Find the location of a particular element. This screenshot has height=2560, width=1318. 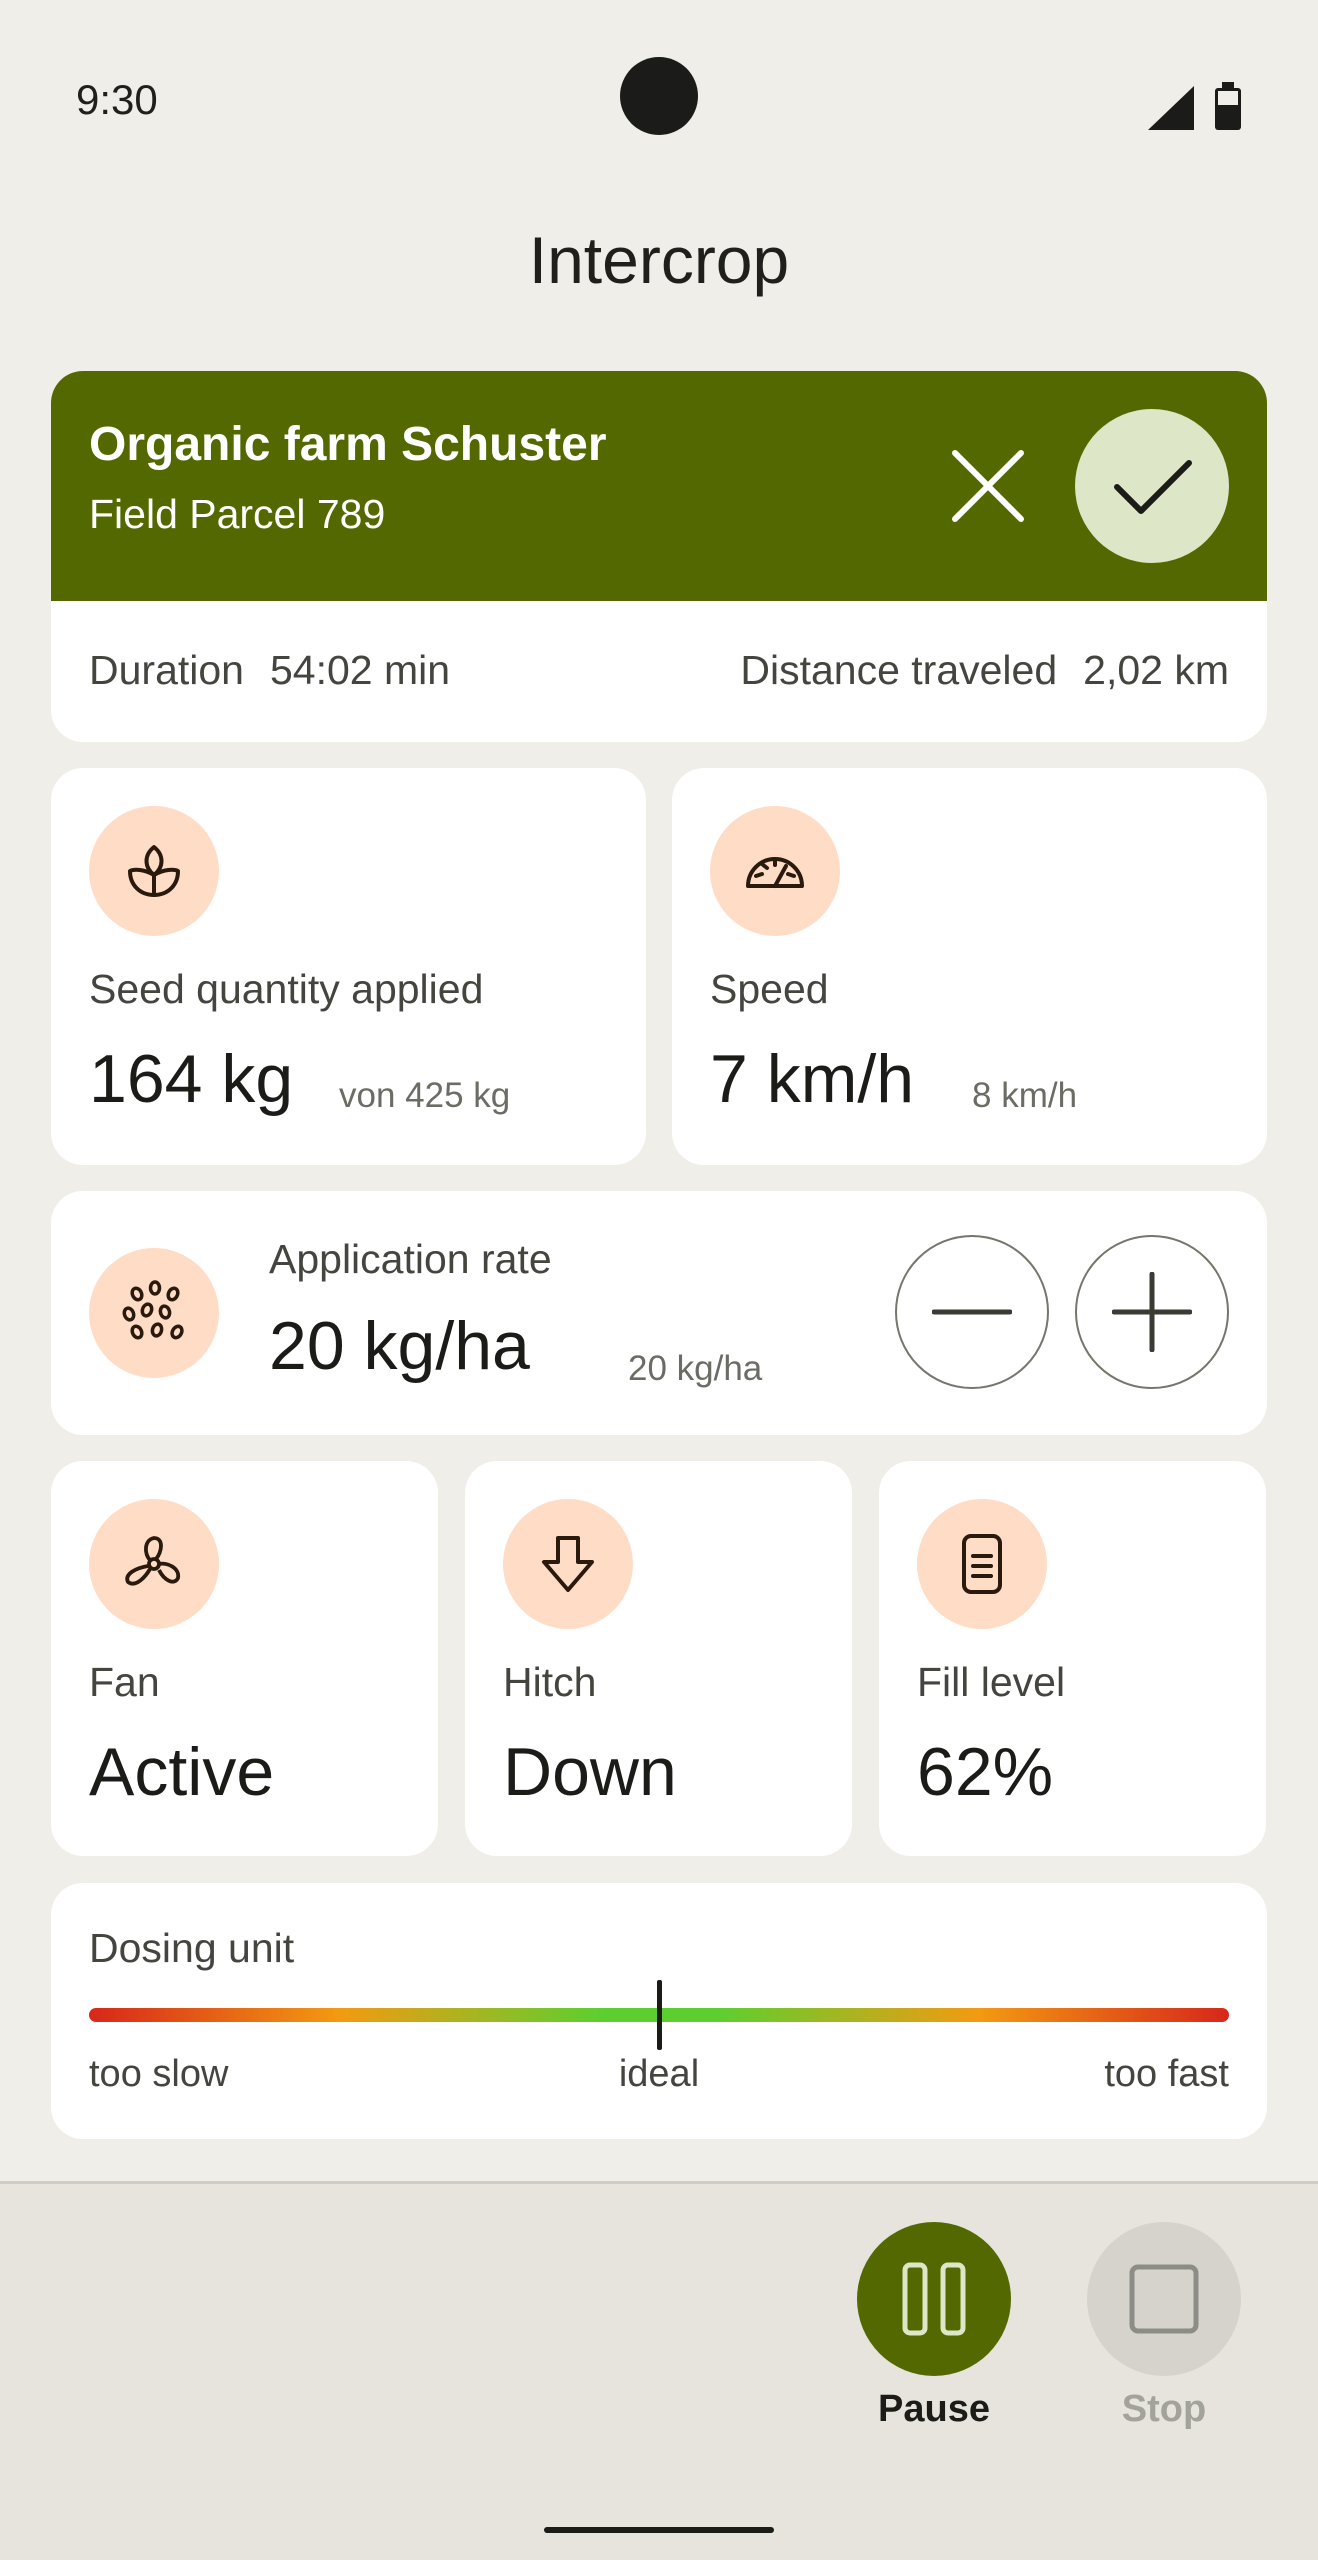

speed-icon-circle is located at coordinates (775, 871).